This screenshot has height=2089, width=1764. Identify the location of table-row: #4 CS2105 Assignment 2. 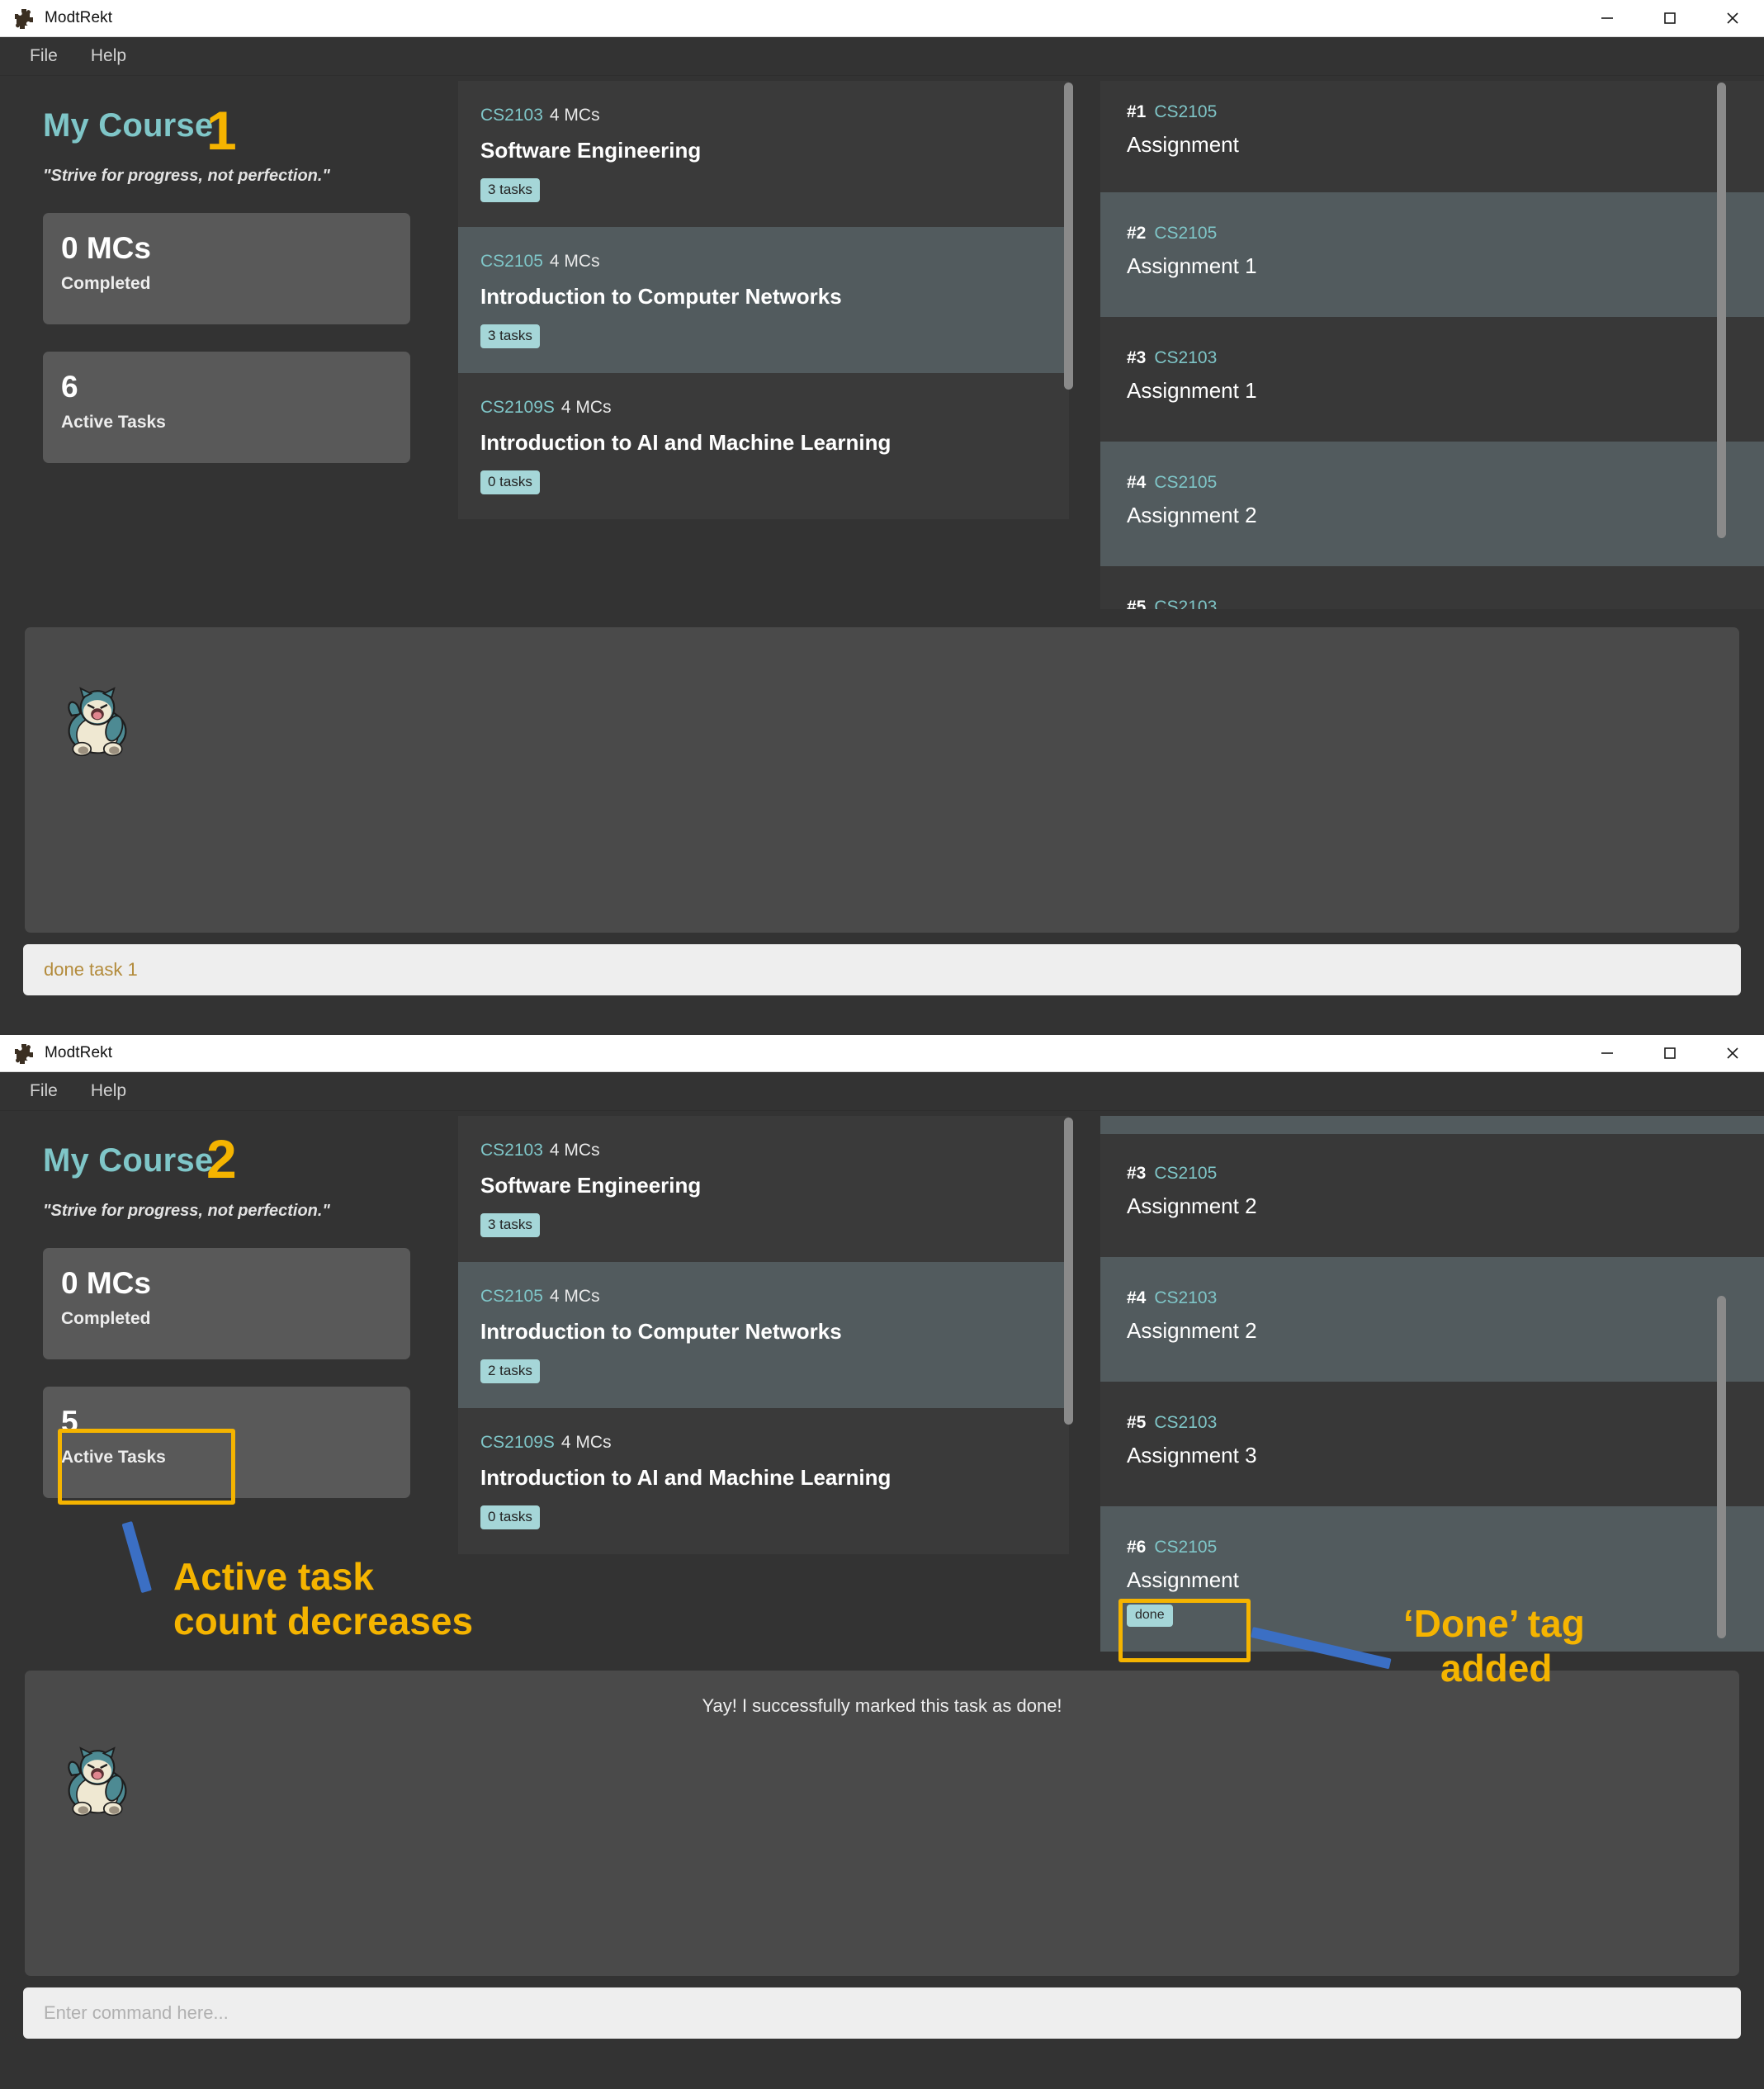
(1432, 504).